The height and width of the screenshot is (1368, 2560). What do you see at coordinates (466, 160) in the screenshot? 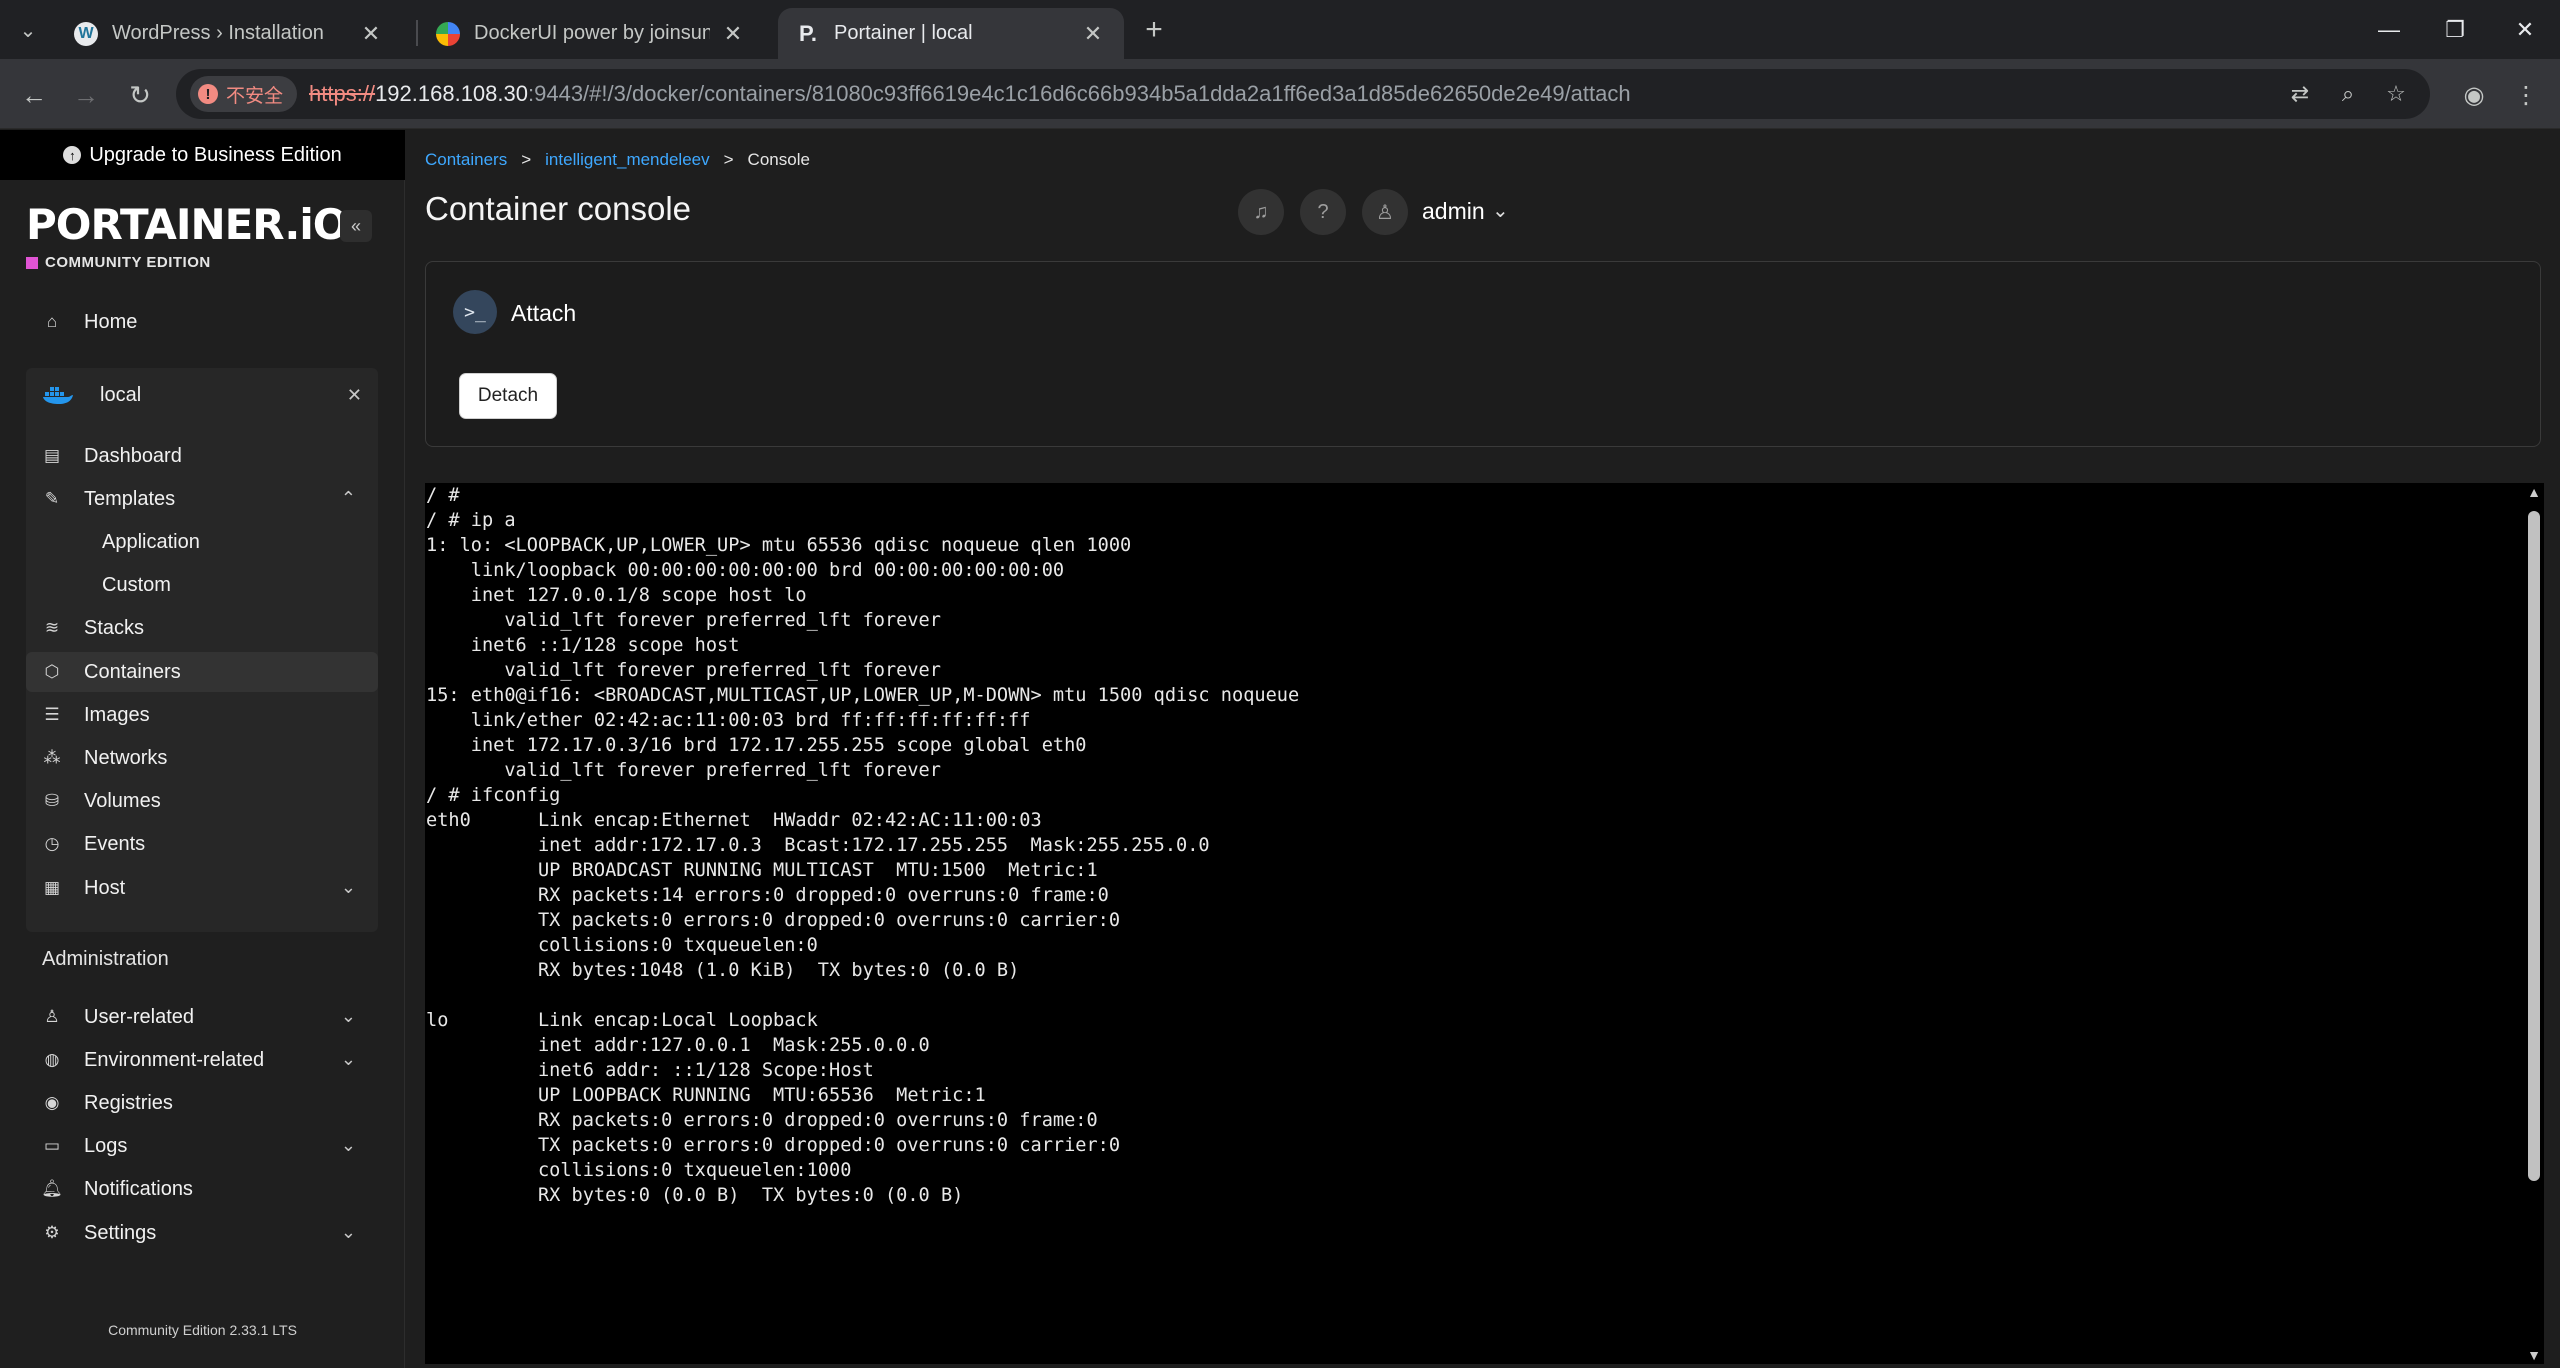
I see `breadcrumb-containers-link: Containers` at bounding box center [466, 160].